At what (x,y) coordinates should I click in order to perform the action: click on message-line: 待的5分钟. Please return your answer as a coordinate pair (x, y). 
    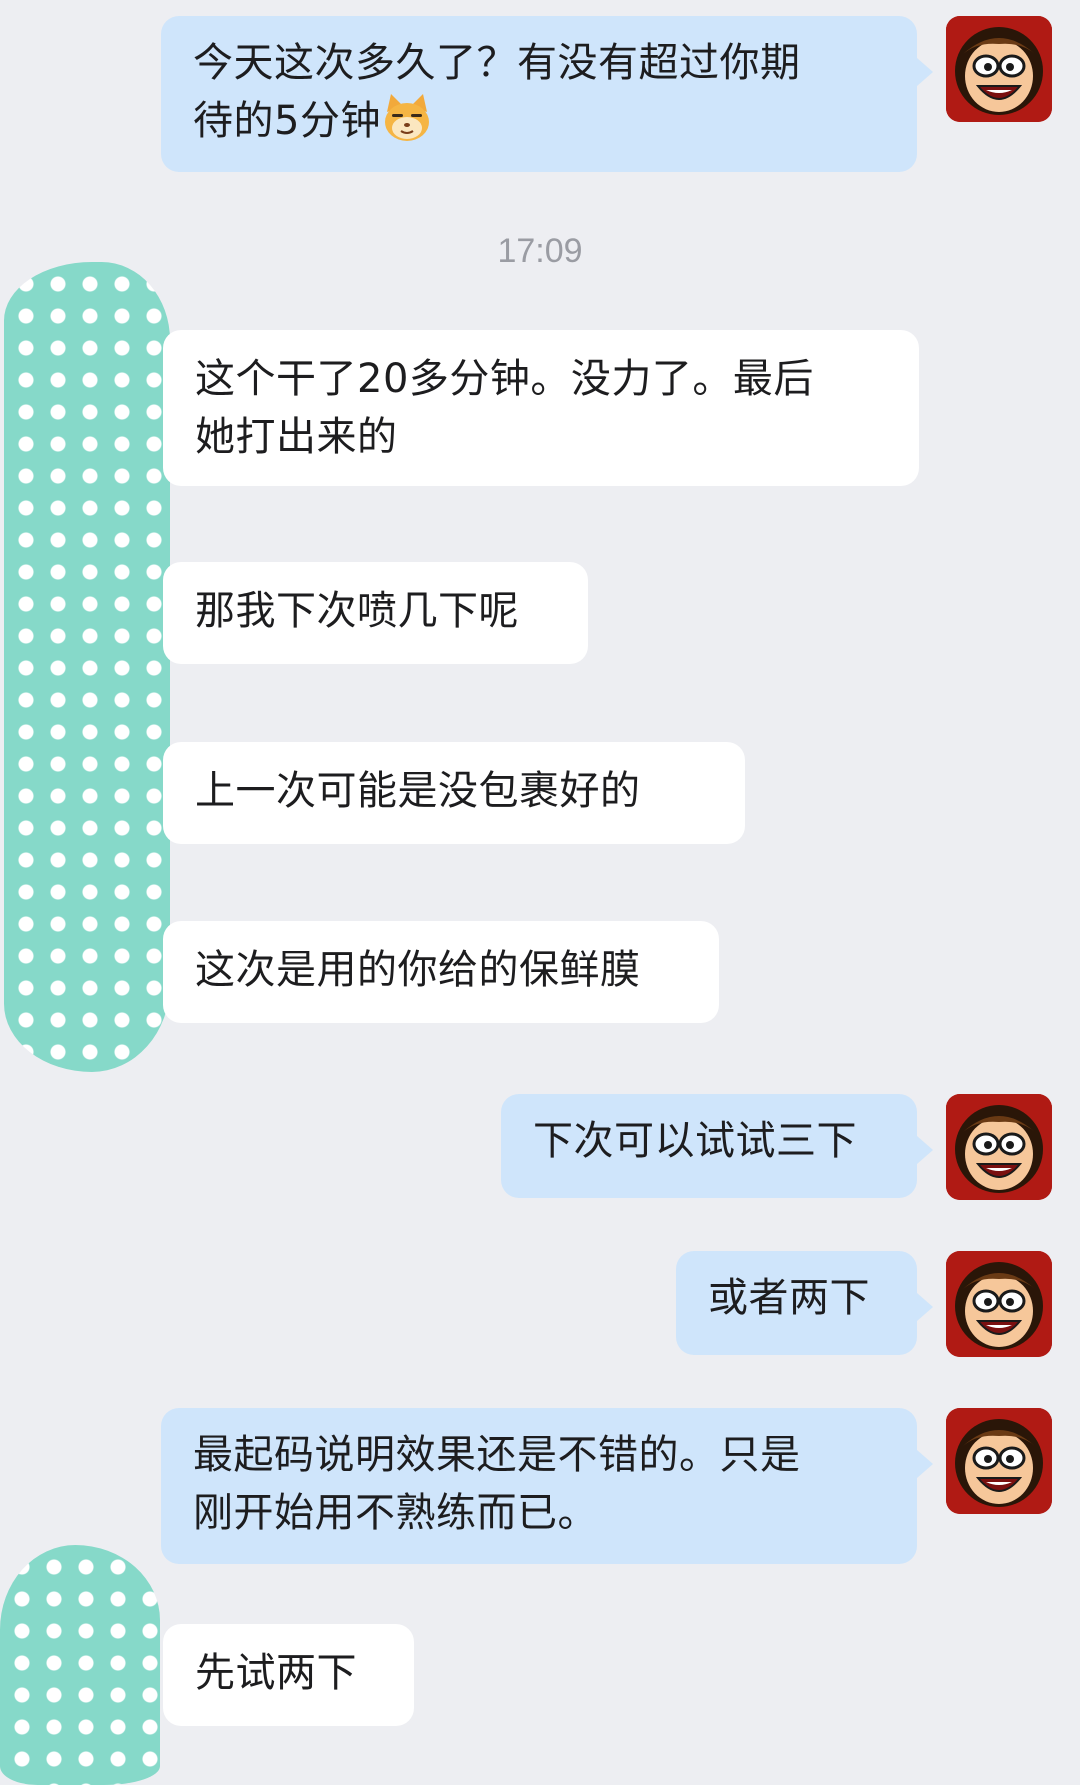
    Looking at the image, I should click on (287, 121).